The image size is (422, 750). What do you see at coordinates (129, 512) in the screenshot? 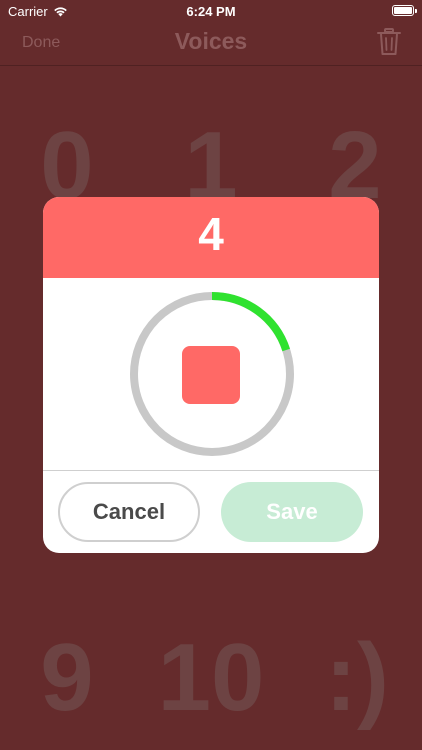
I see `cancel-button: Cancel` at bounding box center [129, 512].